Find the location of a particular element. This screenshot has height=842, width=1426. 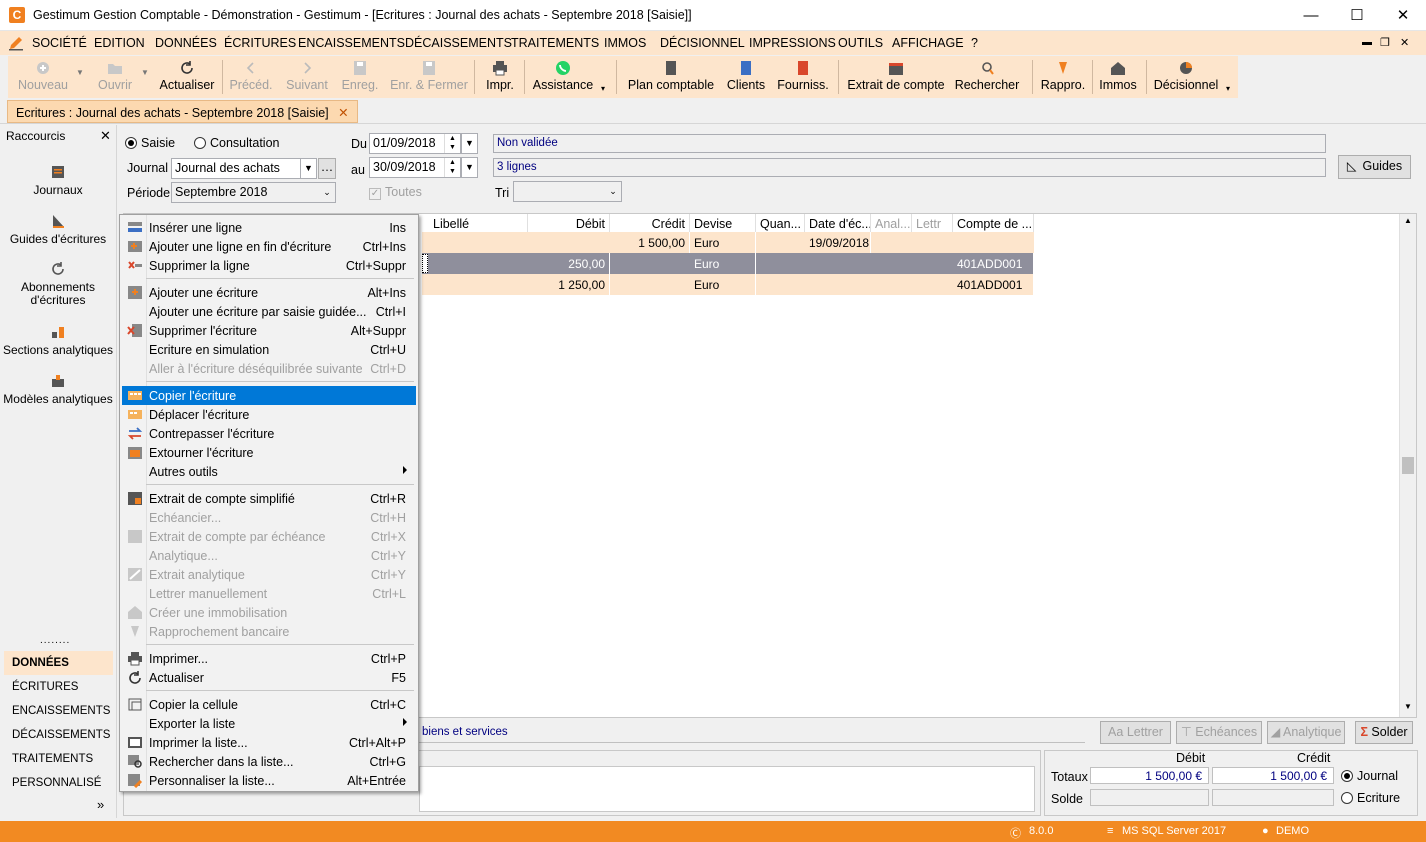

menu-contrepasser-ecriture: Contrepasser l'écriture is located at coordinates (269, 433).